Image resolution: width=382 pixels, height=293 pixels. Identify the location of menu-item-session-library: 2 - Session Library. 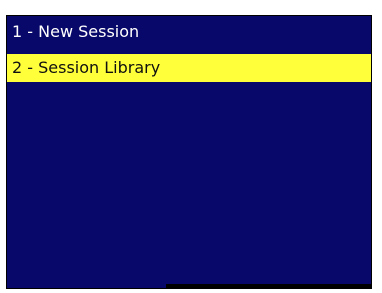
(189, 68).